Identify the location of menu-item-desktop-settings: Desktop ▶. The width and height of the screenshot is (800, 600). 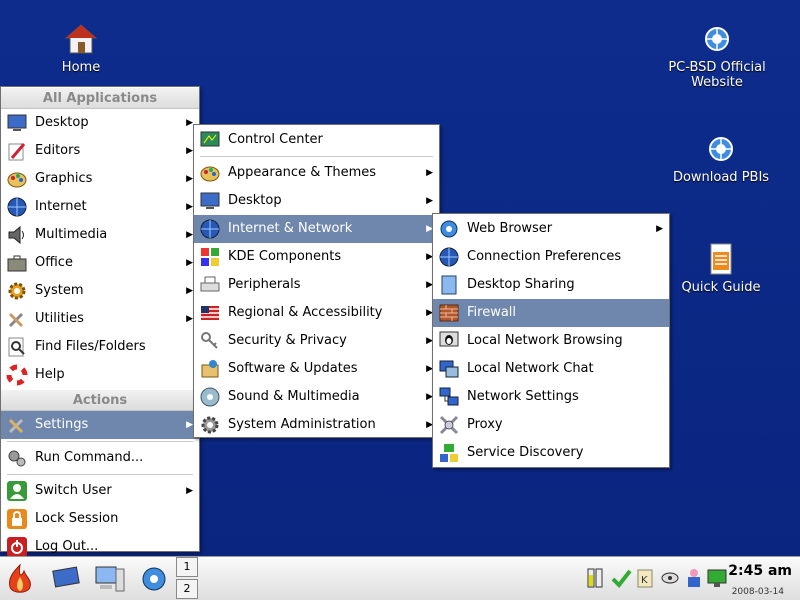
(316, 201).